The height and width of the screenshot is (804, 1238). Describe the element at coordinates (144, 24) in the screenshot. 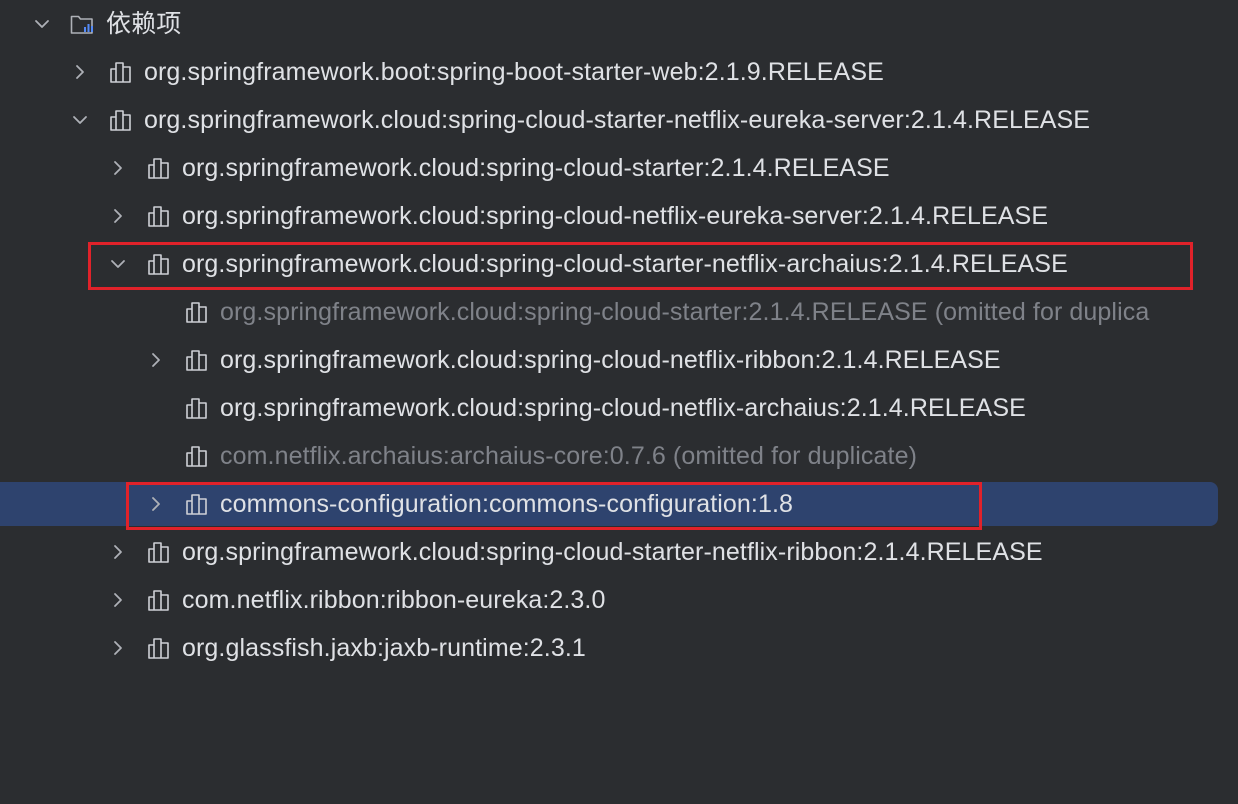

I see `tree-label-root: 依赖项` at that location.